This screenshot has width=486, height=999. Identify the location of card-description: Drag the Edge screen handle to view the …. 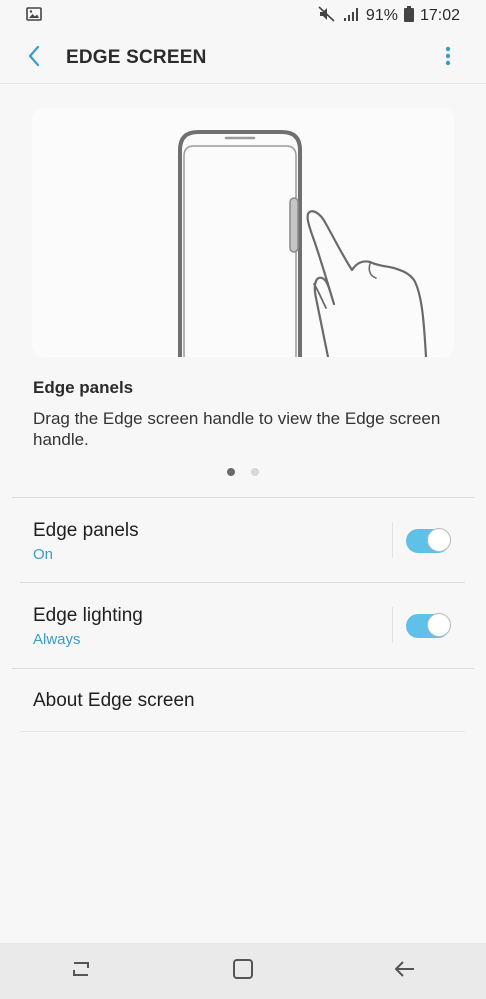
(237, 429).